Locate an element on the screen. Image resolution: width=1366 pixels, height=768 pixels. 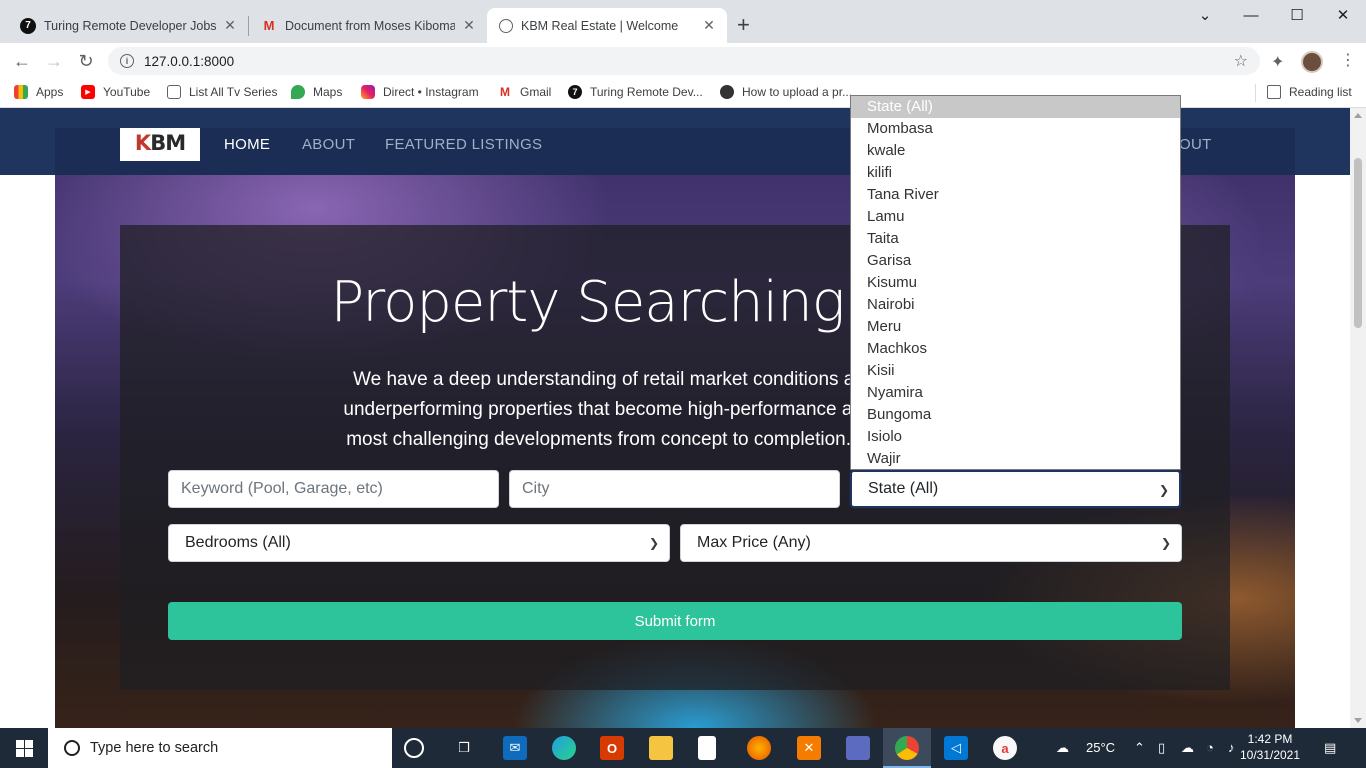
state-option: Kisii is located at coordinates (1015, 371).